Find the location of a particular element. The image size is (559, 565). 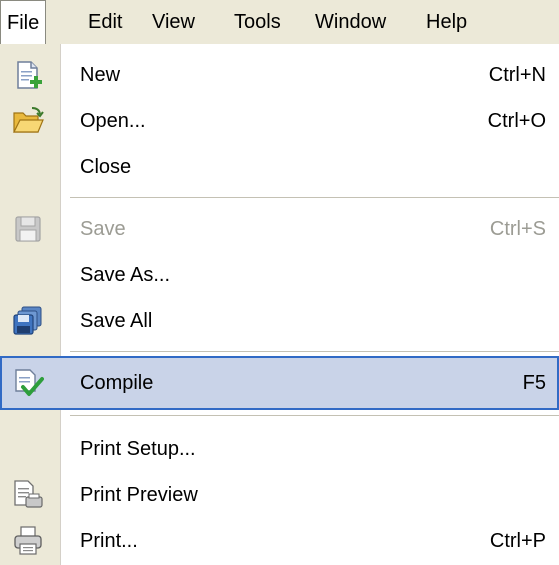

save-all-icon is located at coordinates (27, 320).